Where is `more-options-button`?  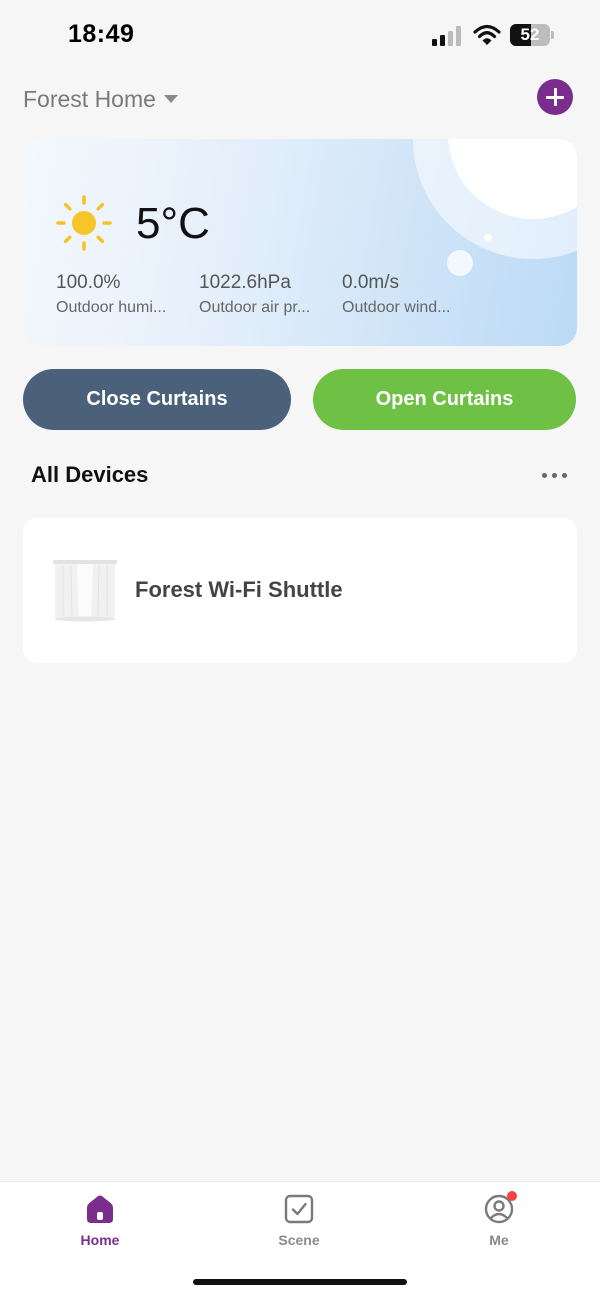
more-options-button is located at coordinates (555, 476).